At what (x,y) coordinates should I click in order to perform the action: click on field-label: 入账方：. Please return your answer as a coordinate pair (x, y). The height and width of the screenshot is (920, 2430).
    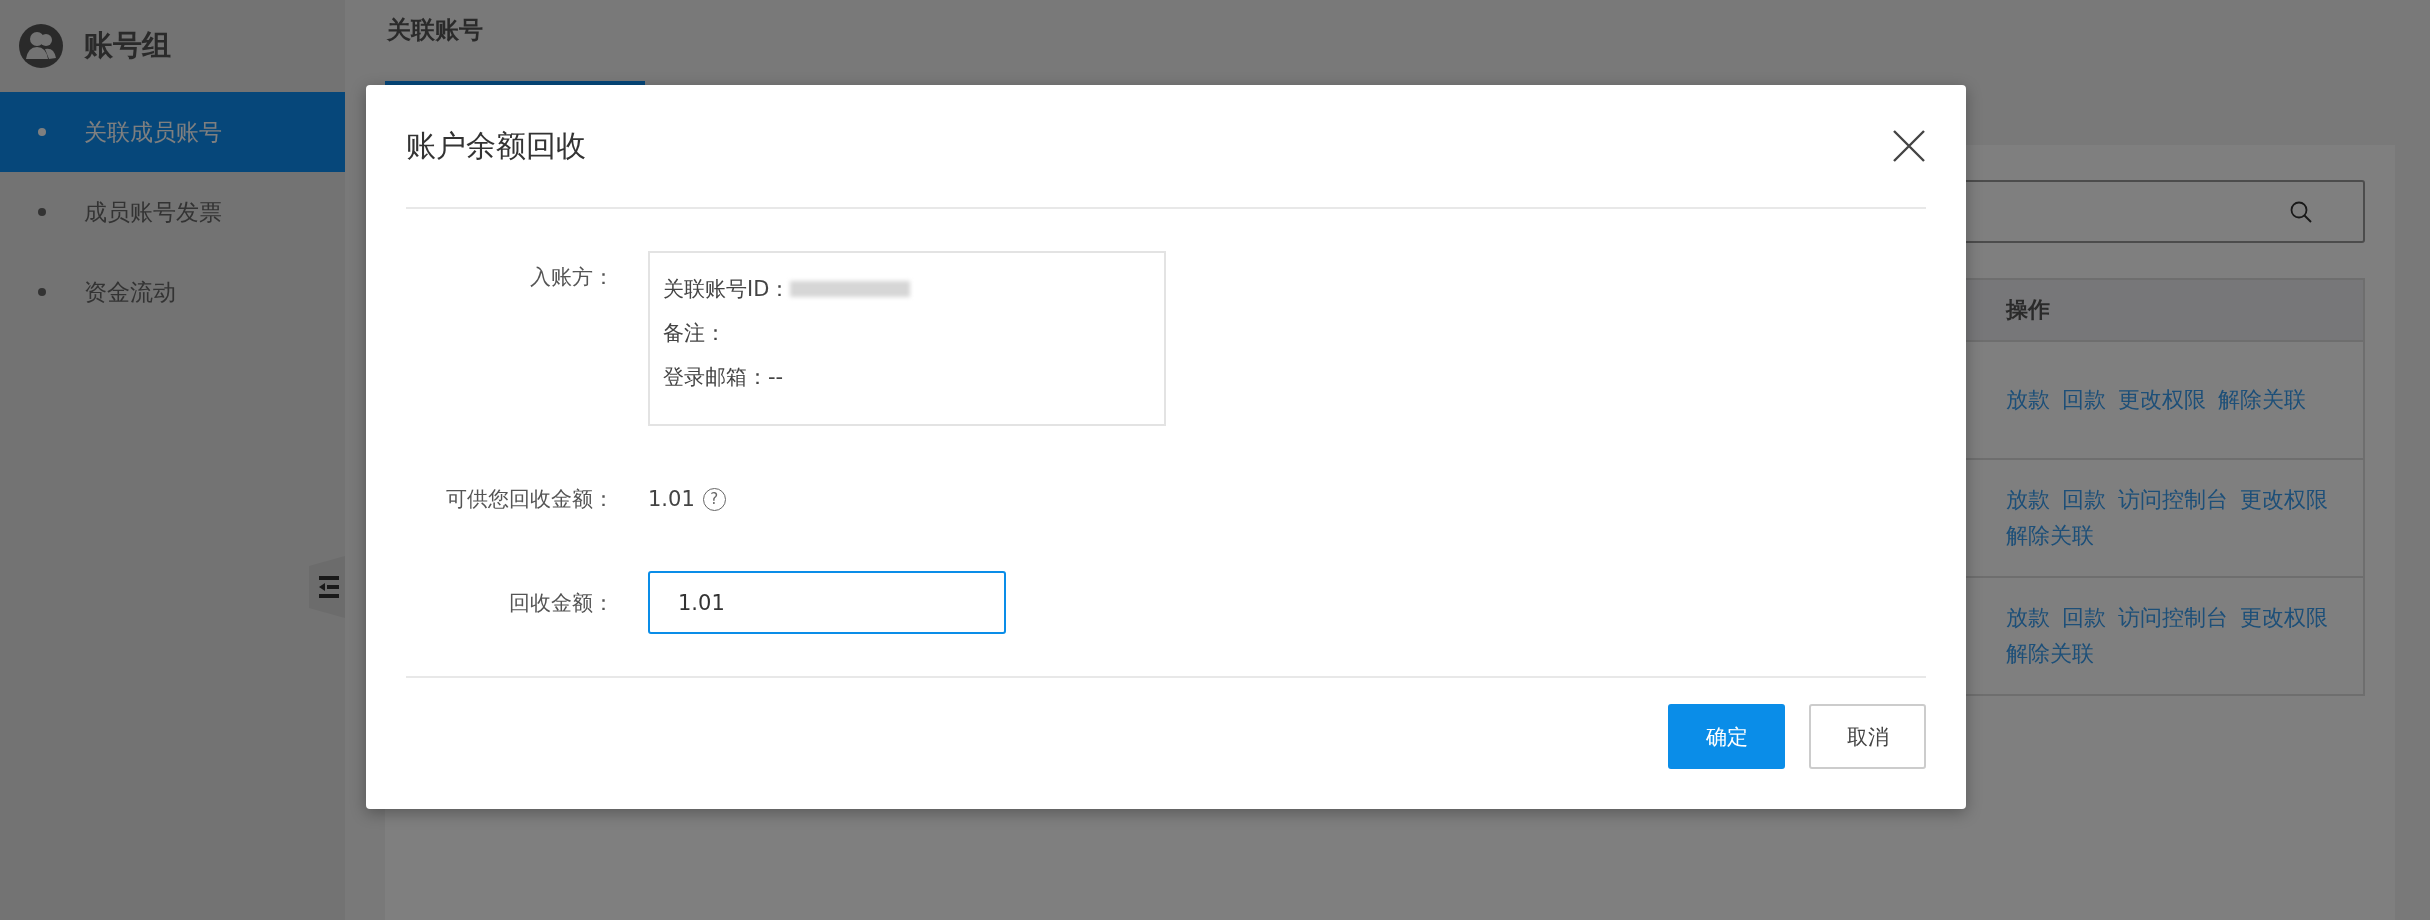
    Looking at the image, I should click on (571, 277).